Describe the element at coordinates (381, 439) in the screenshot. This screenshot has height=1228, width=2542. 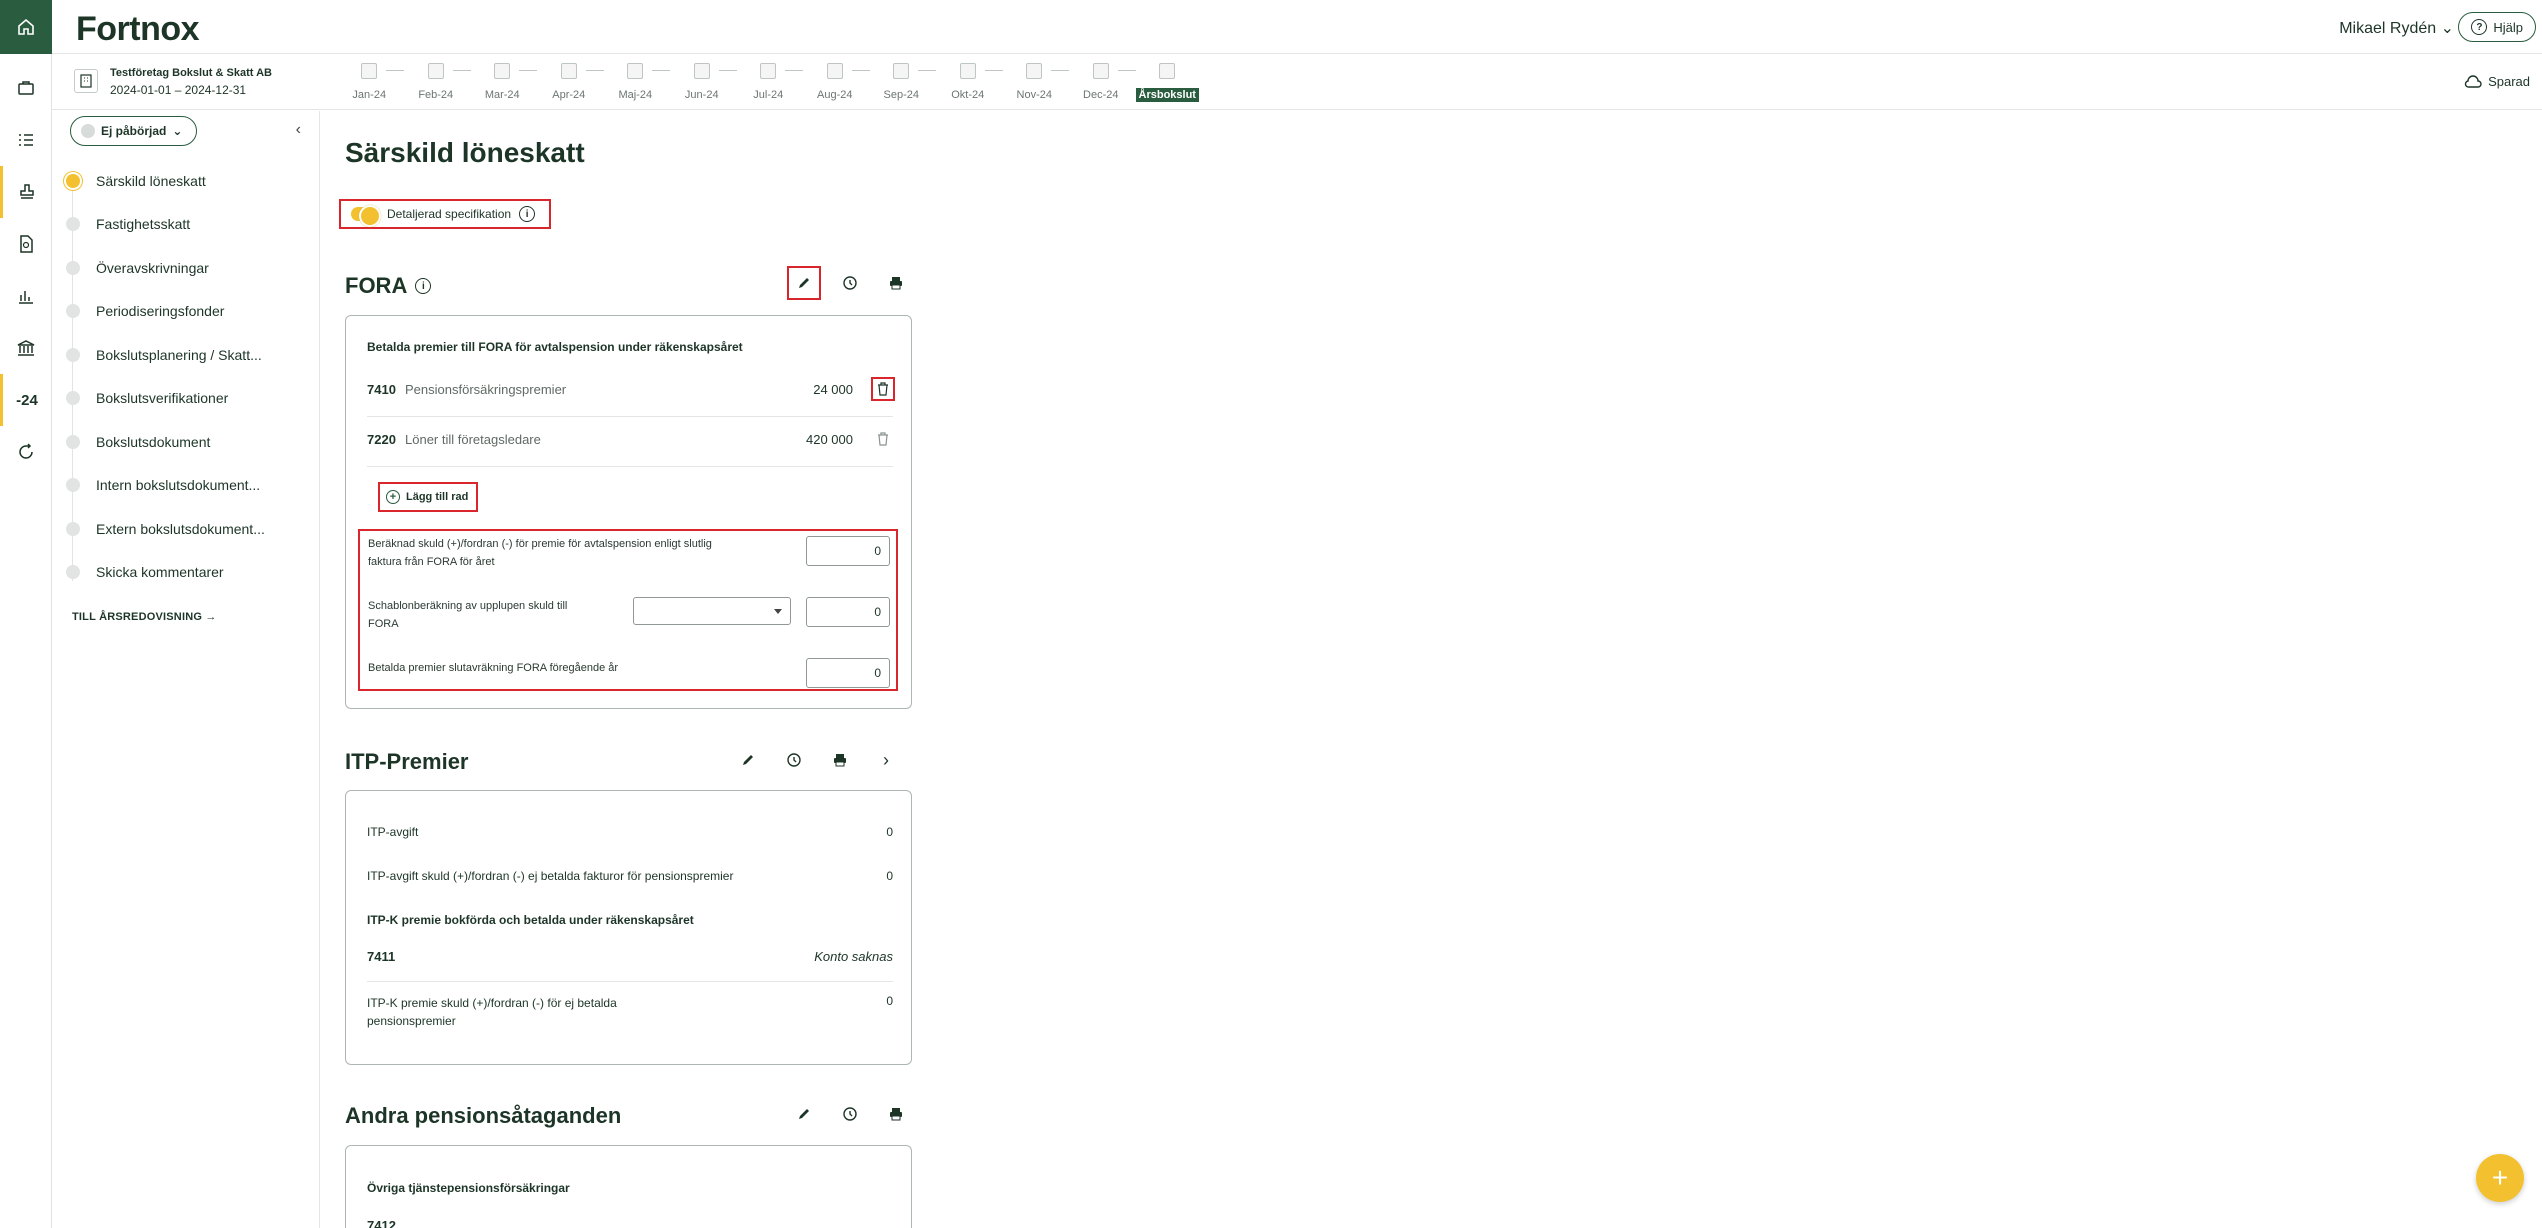
I see `account-number: 7220` at that location.